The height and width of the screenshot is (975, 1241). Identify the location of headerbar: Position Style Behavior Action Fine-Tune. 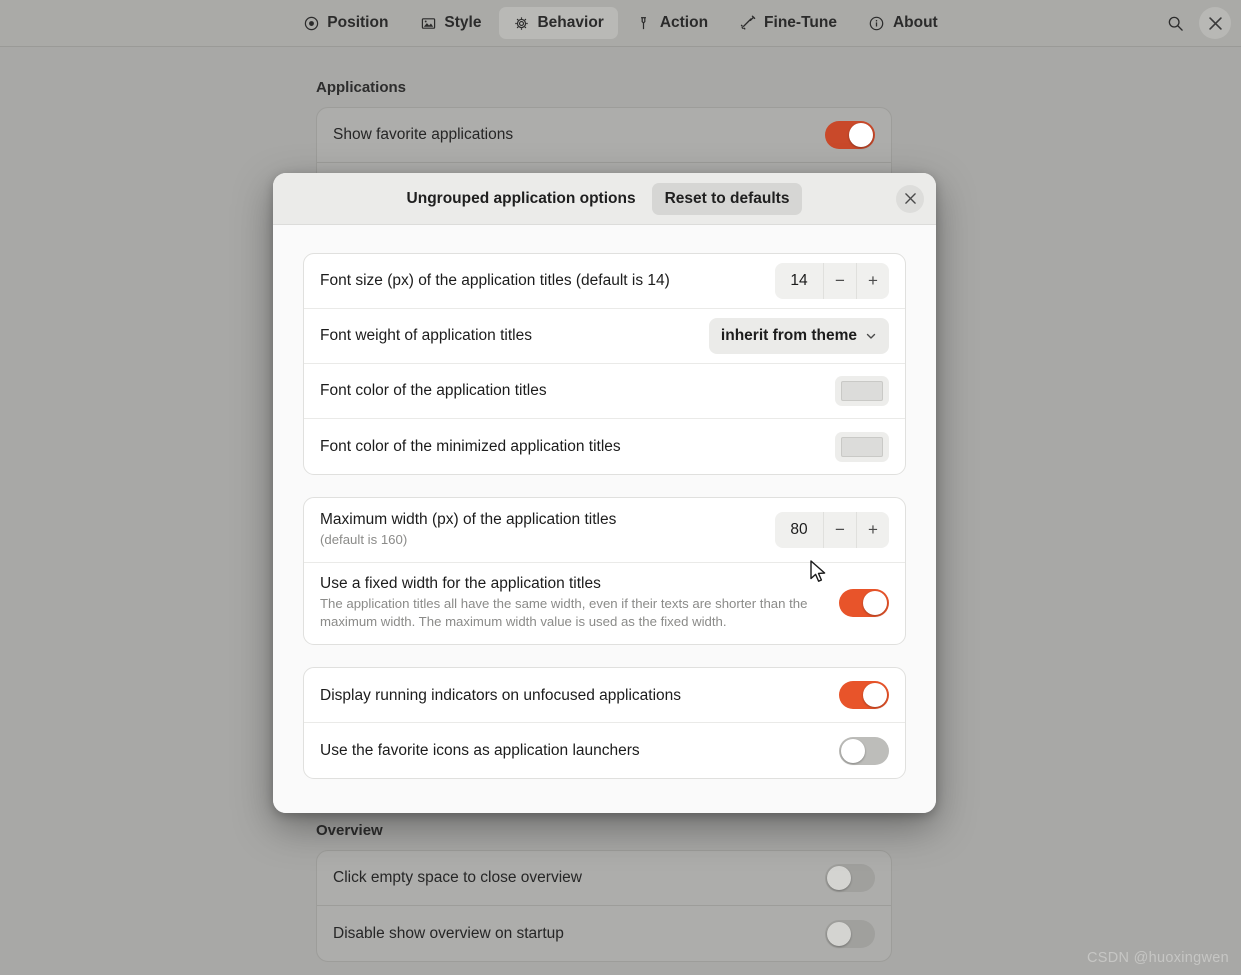
(620, 23).